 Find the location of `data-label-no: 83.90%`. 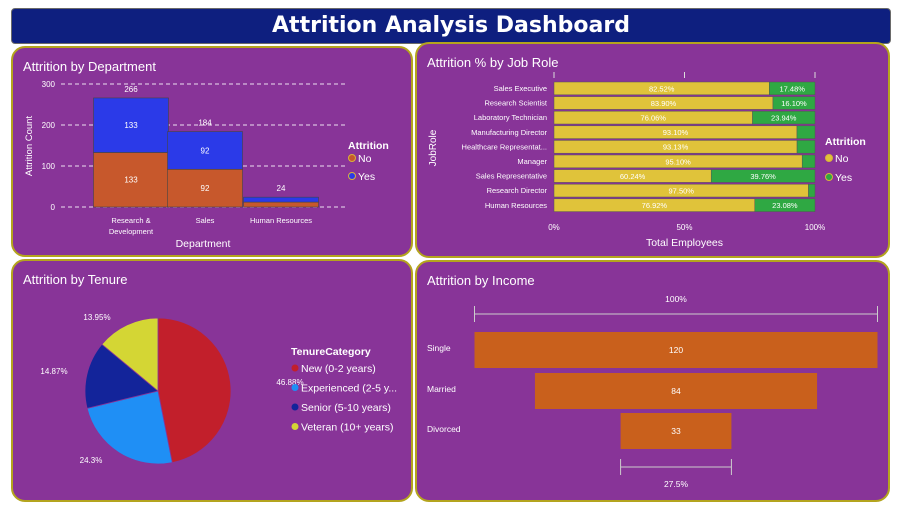

data-label-no: 83.90% is located at coordinates (664, 103).